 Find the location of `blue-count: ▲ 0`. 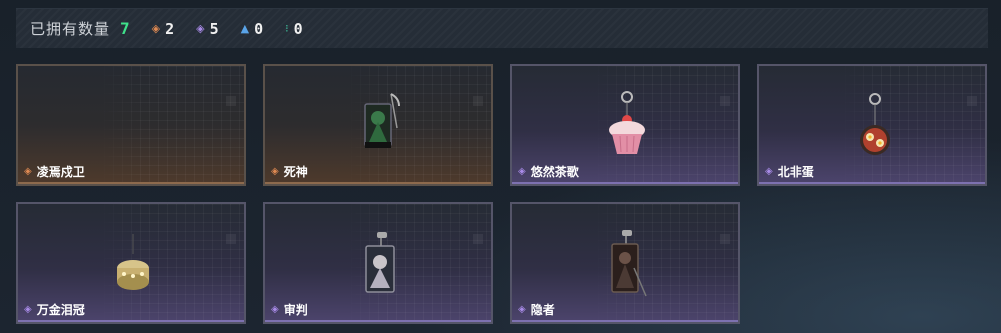

blue-count: ▲ 0 is located at coordinates (252, 28).